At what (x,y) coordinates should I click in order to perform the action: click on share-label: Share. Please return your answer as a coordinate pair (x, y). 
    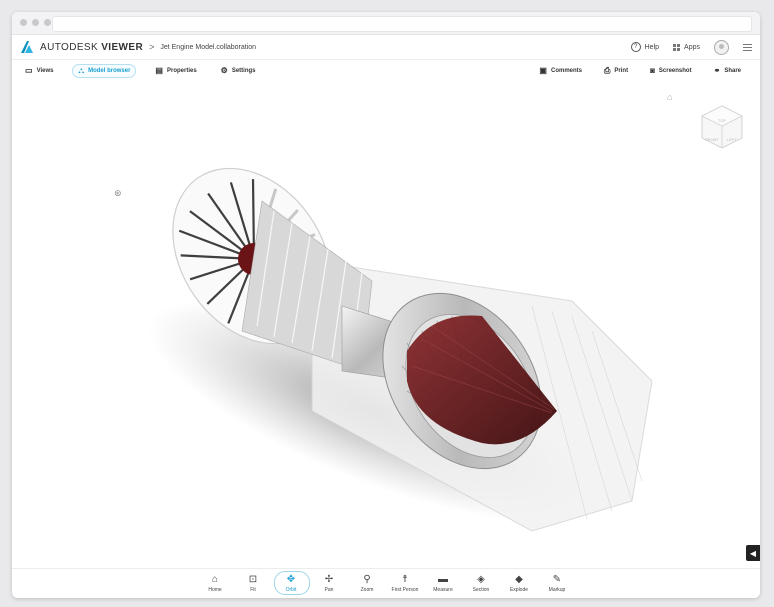
    Looking at the image, I should click on (732, 71).